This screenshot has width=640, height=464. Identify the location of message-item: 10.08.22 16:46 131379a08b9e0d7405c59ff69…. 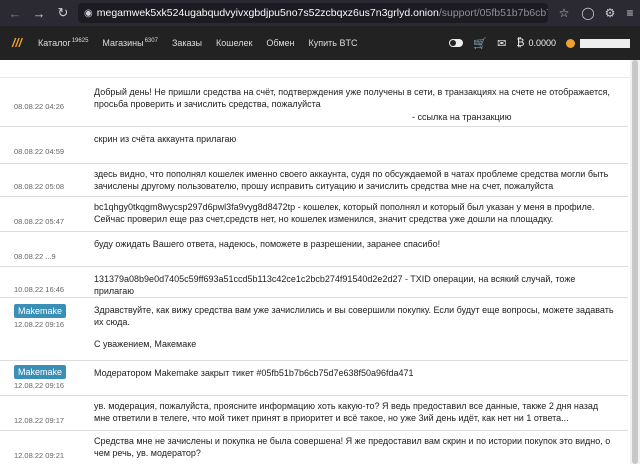
(314, 282).